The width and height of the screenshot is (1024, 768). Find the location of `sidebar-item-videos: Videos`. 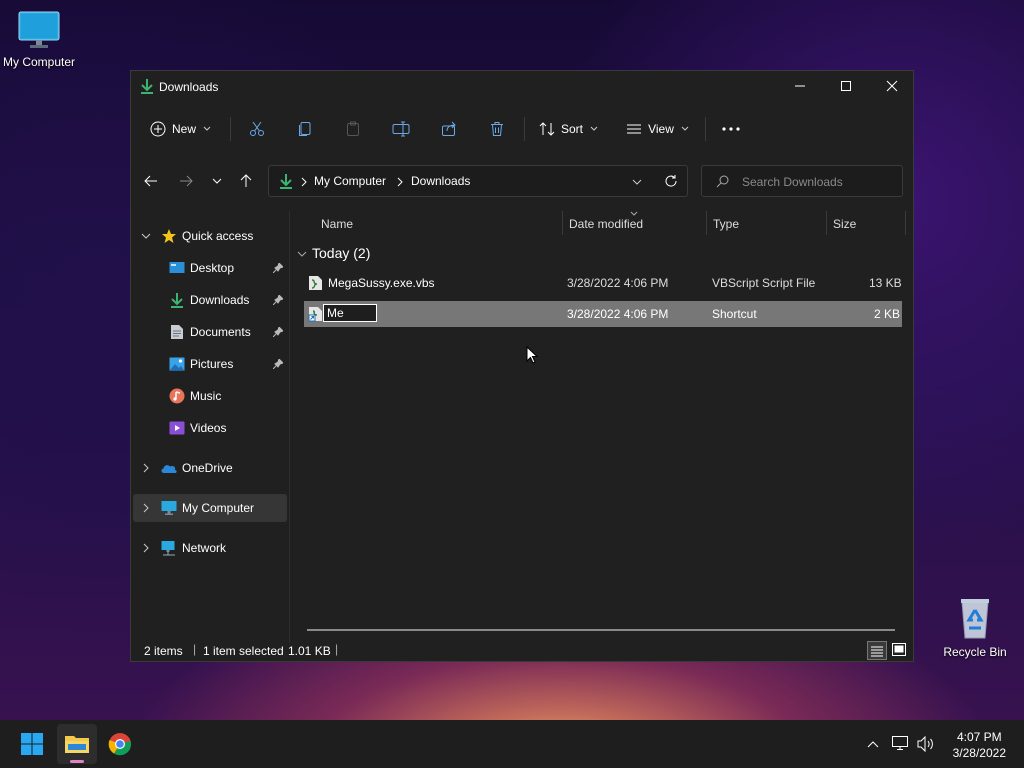

sidebar-item-videos: Videos is located at coordinates (210, 428).